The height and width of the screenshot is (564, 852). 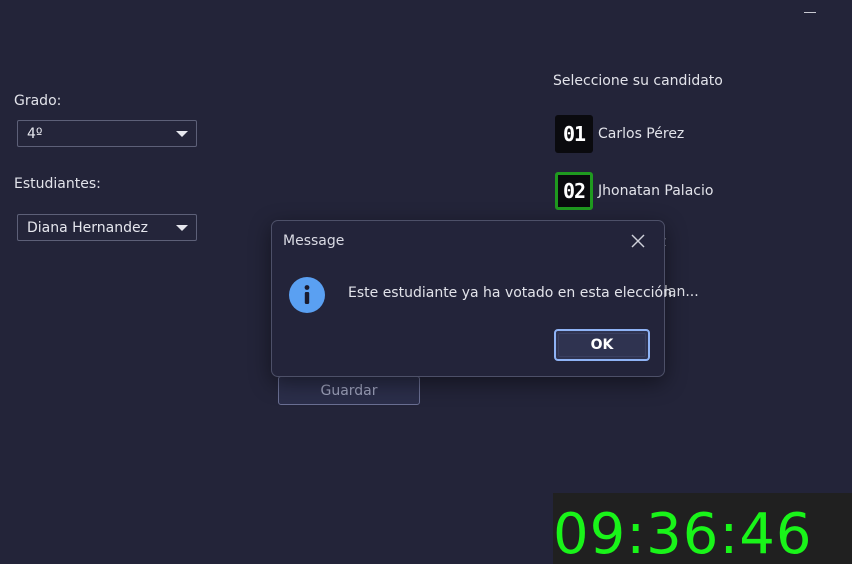 I want to click on info-icon, so click(x=307, y=295).